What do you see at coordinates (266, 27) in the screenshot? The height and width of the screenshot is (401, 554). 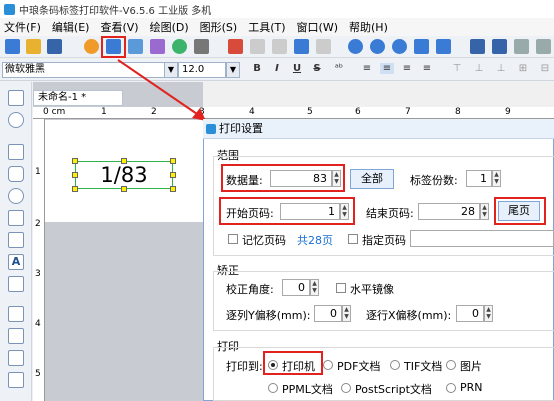 I see `menu-tools: 工具(T)` at bounding box center [266, 27].